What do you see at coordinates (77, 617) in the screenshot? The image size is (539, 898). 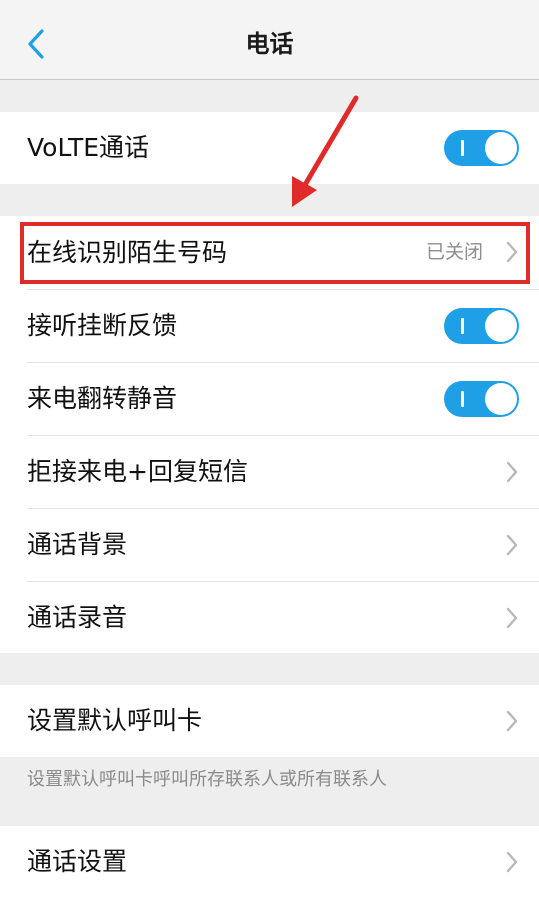 I see `call-recording-label: 通话录音` at bounding box center [77, 617].